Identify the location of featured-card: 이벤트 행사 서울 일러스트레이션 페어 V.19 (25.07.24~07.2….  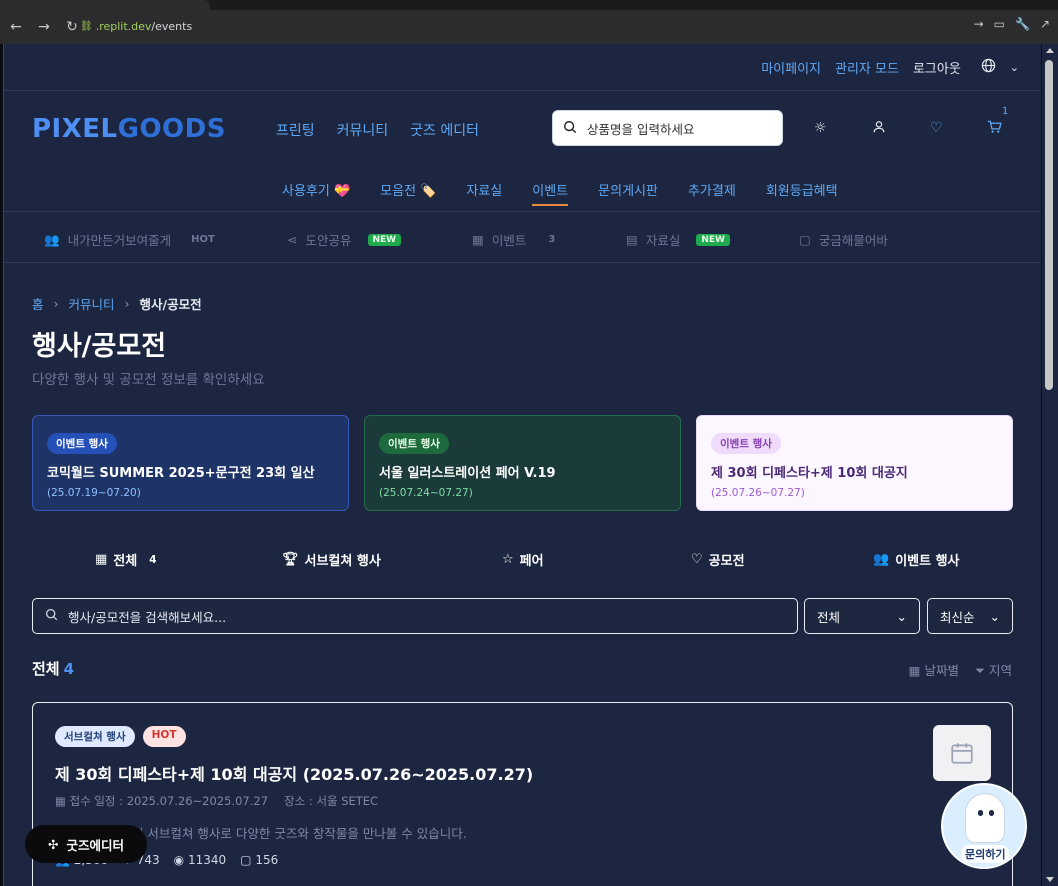
(522, 463).